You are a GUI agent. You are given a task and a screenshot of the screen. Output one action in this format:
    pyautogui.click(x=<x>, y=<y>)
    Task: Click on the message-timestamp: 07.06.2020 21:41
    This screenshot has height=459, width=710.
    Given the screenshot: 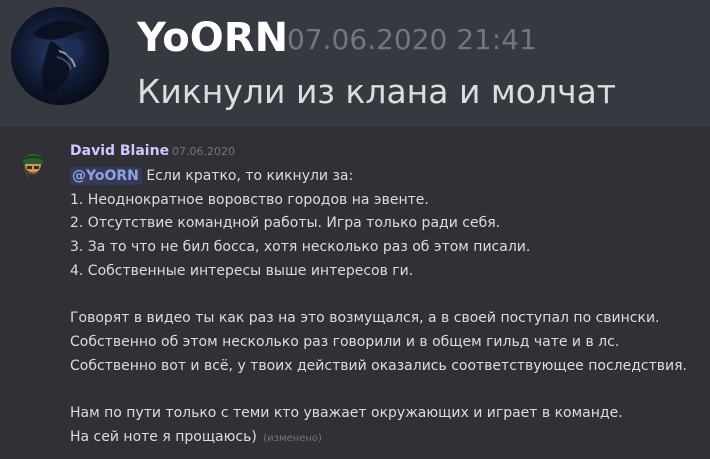 What is the action you would take?
    pyautogui.click(x=412, y=39)
    